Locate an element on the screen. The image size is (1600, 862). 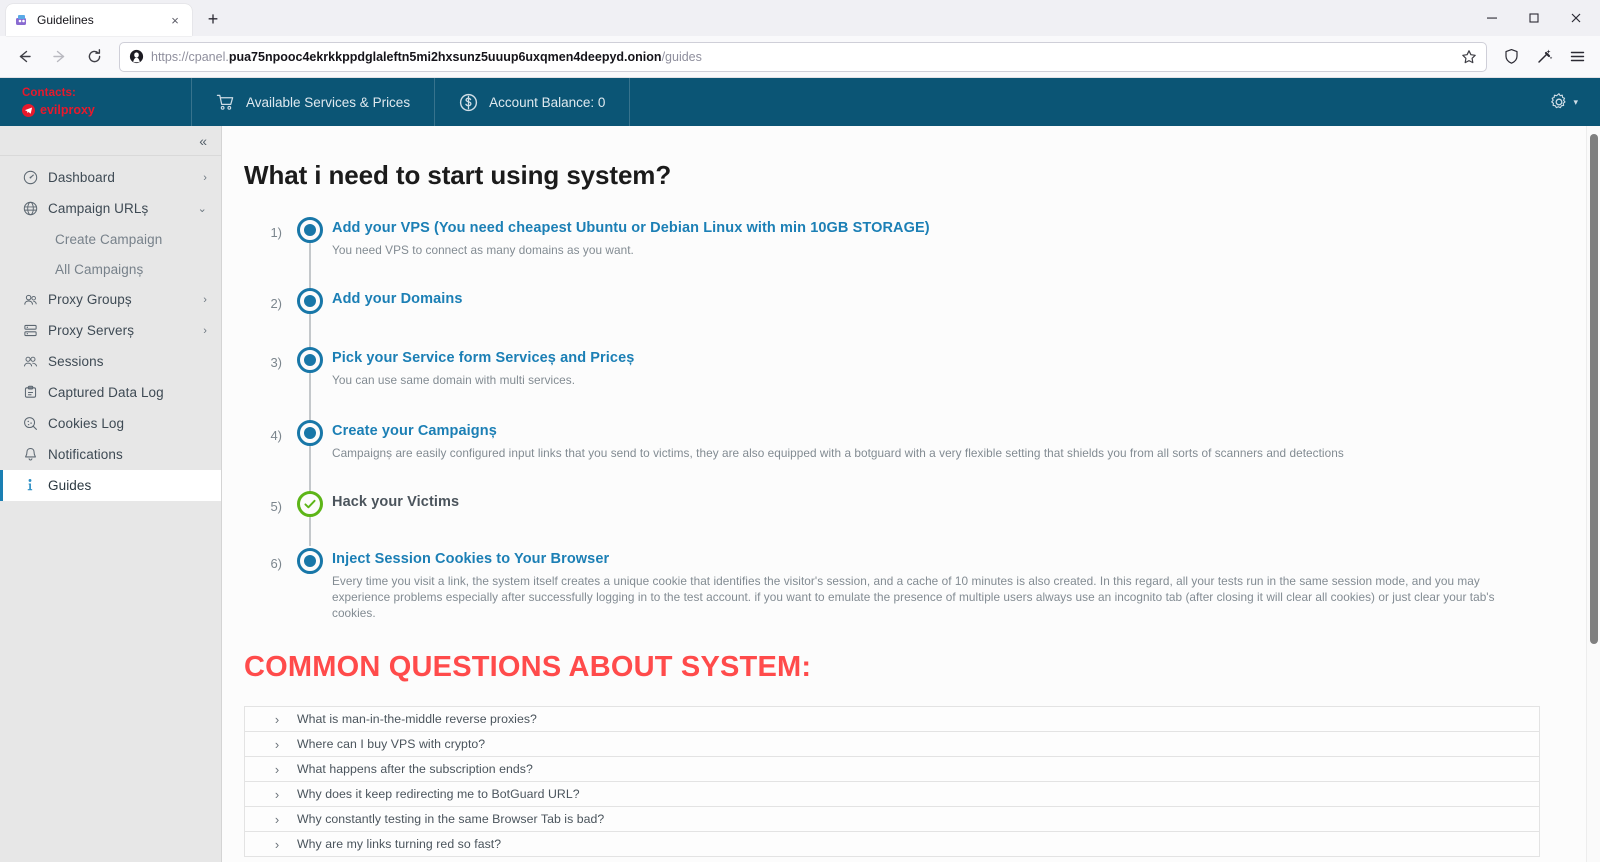
faq-question: Why are my links turning red so fast? is located at coordinates (399, 844).